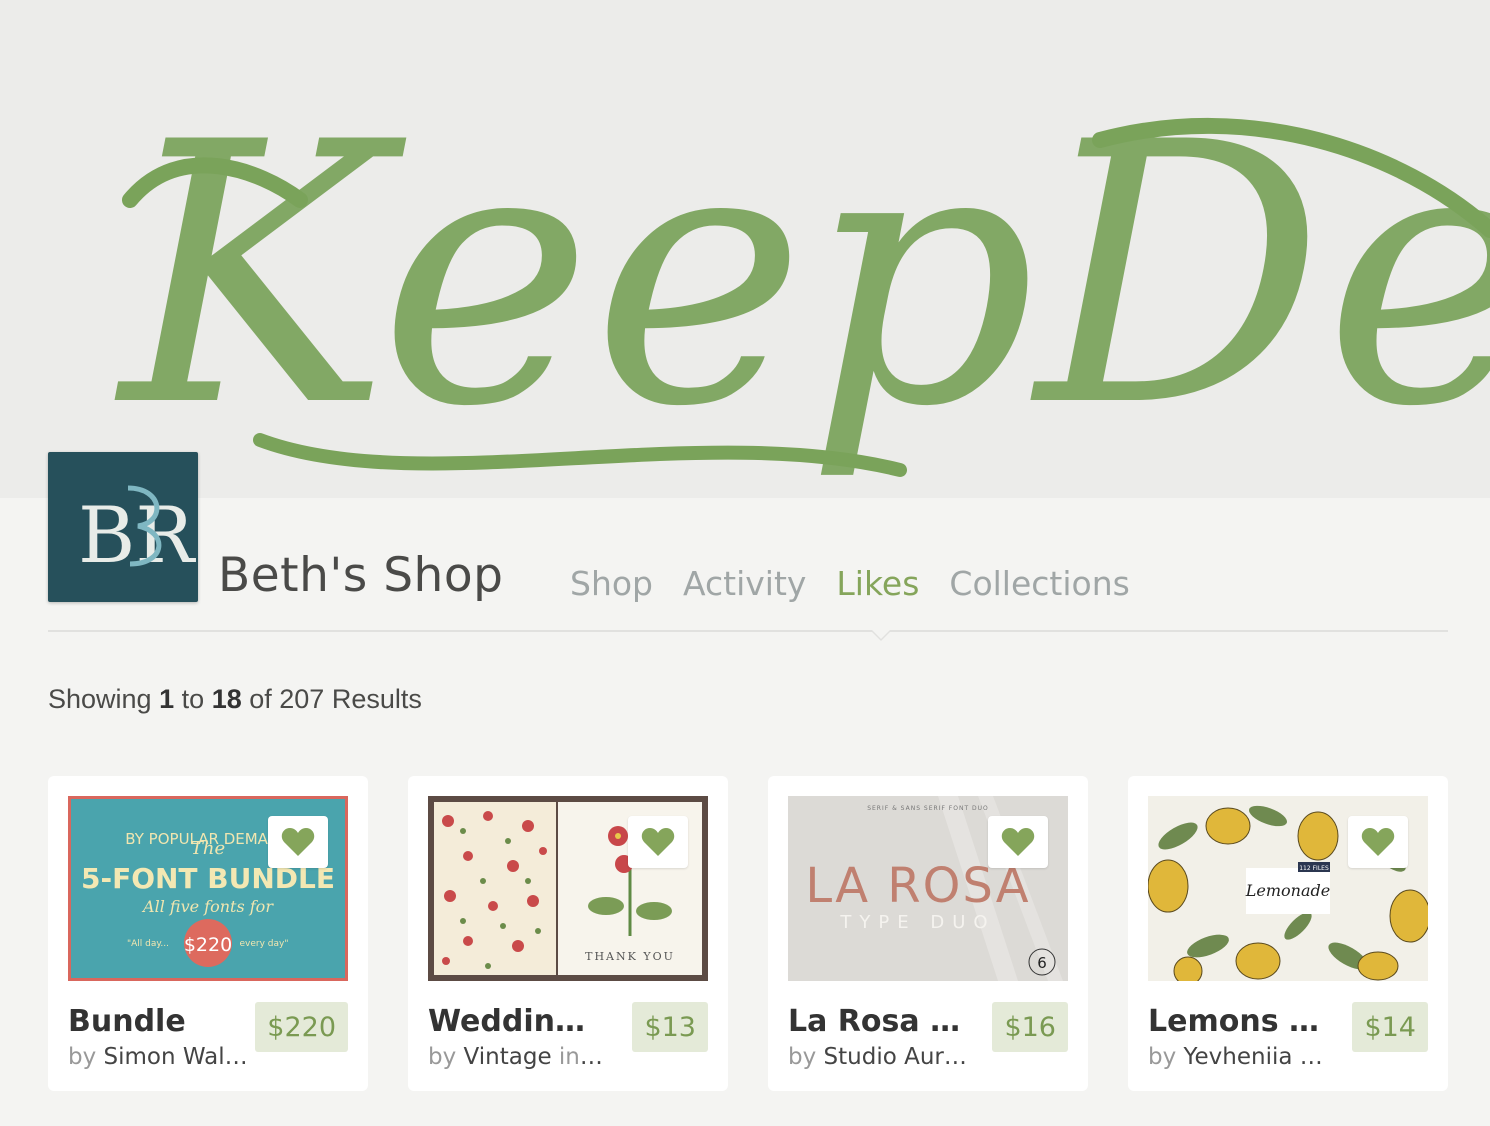 The width and height of the screenshot is (1490, 1126). I want to click on tab-likes: Likes, so click(877, 583).